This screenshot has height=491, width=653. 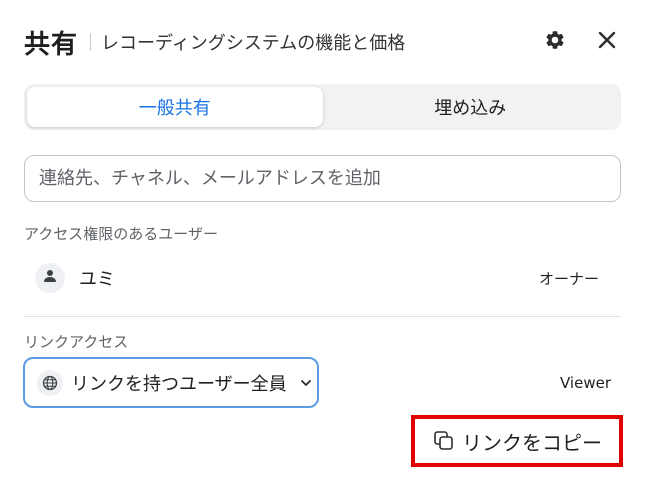 I want to click on gear-icon, so click(x=555, y=42).